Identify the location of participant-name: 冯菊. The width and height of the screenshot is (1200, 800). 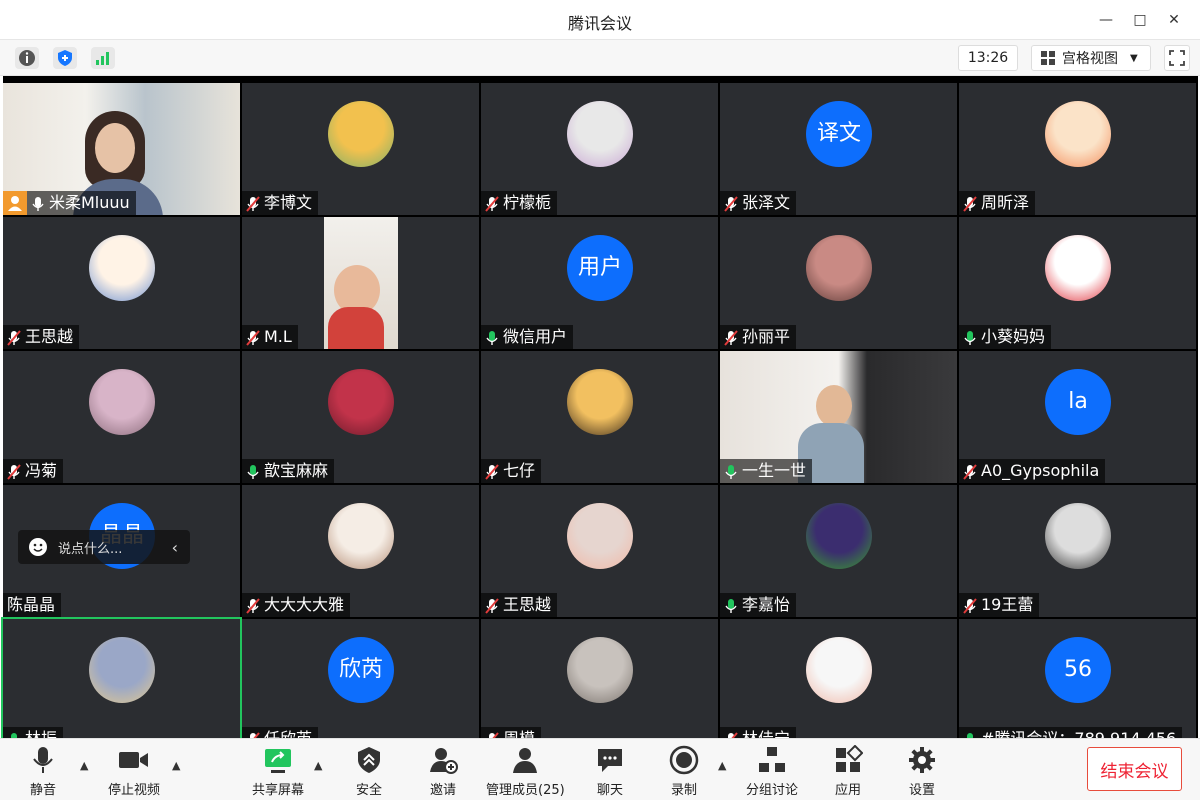
(41, 470).